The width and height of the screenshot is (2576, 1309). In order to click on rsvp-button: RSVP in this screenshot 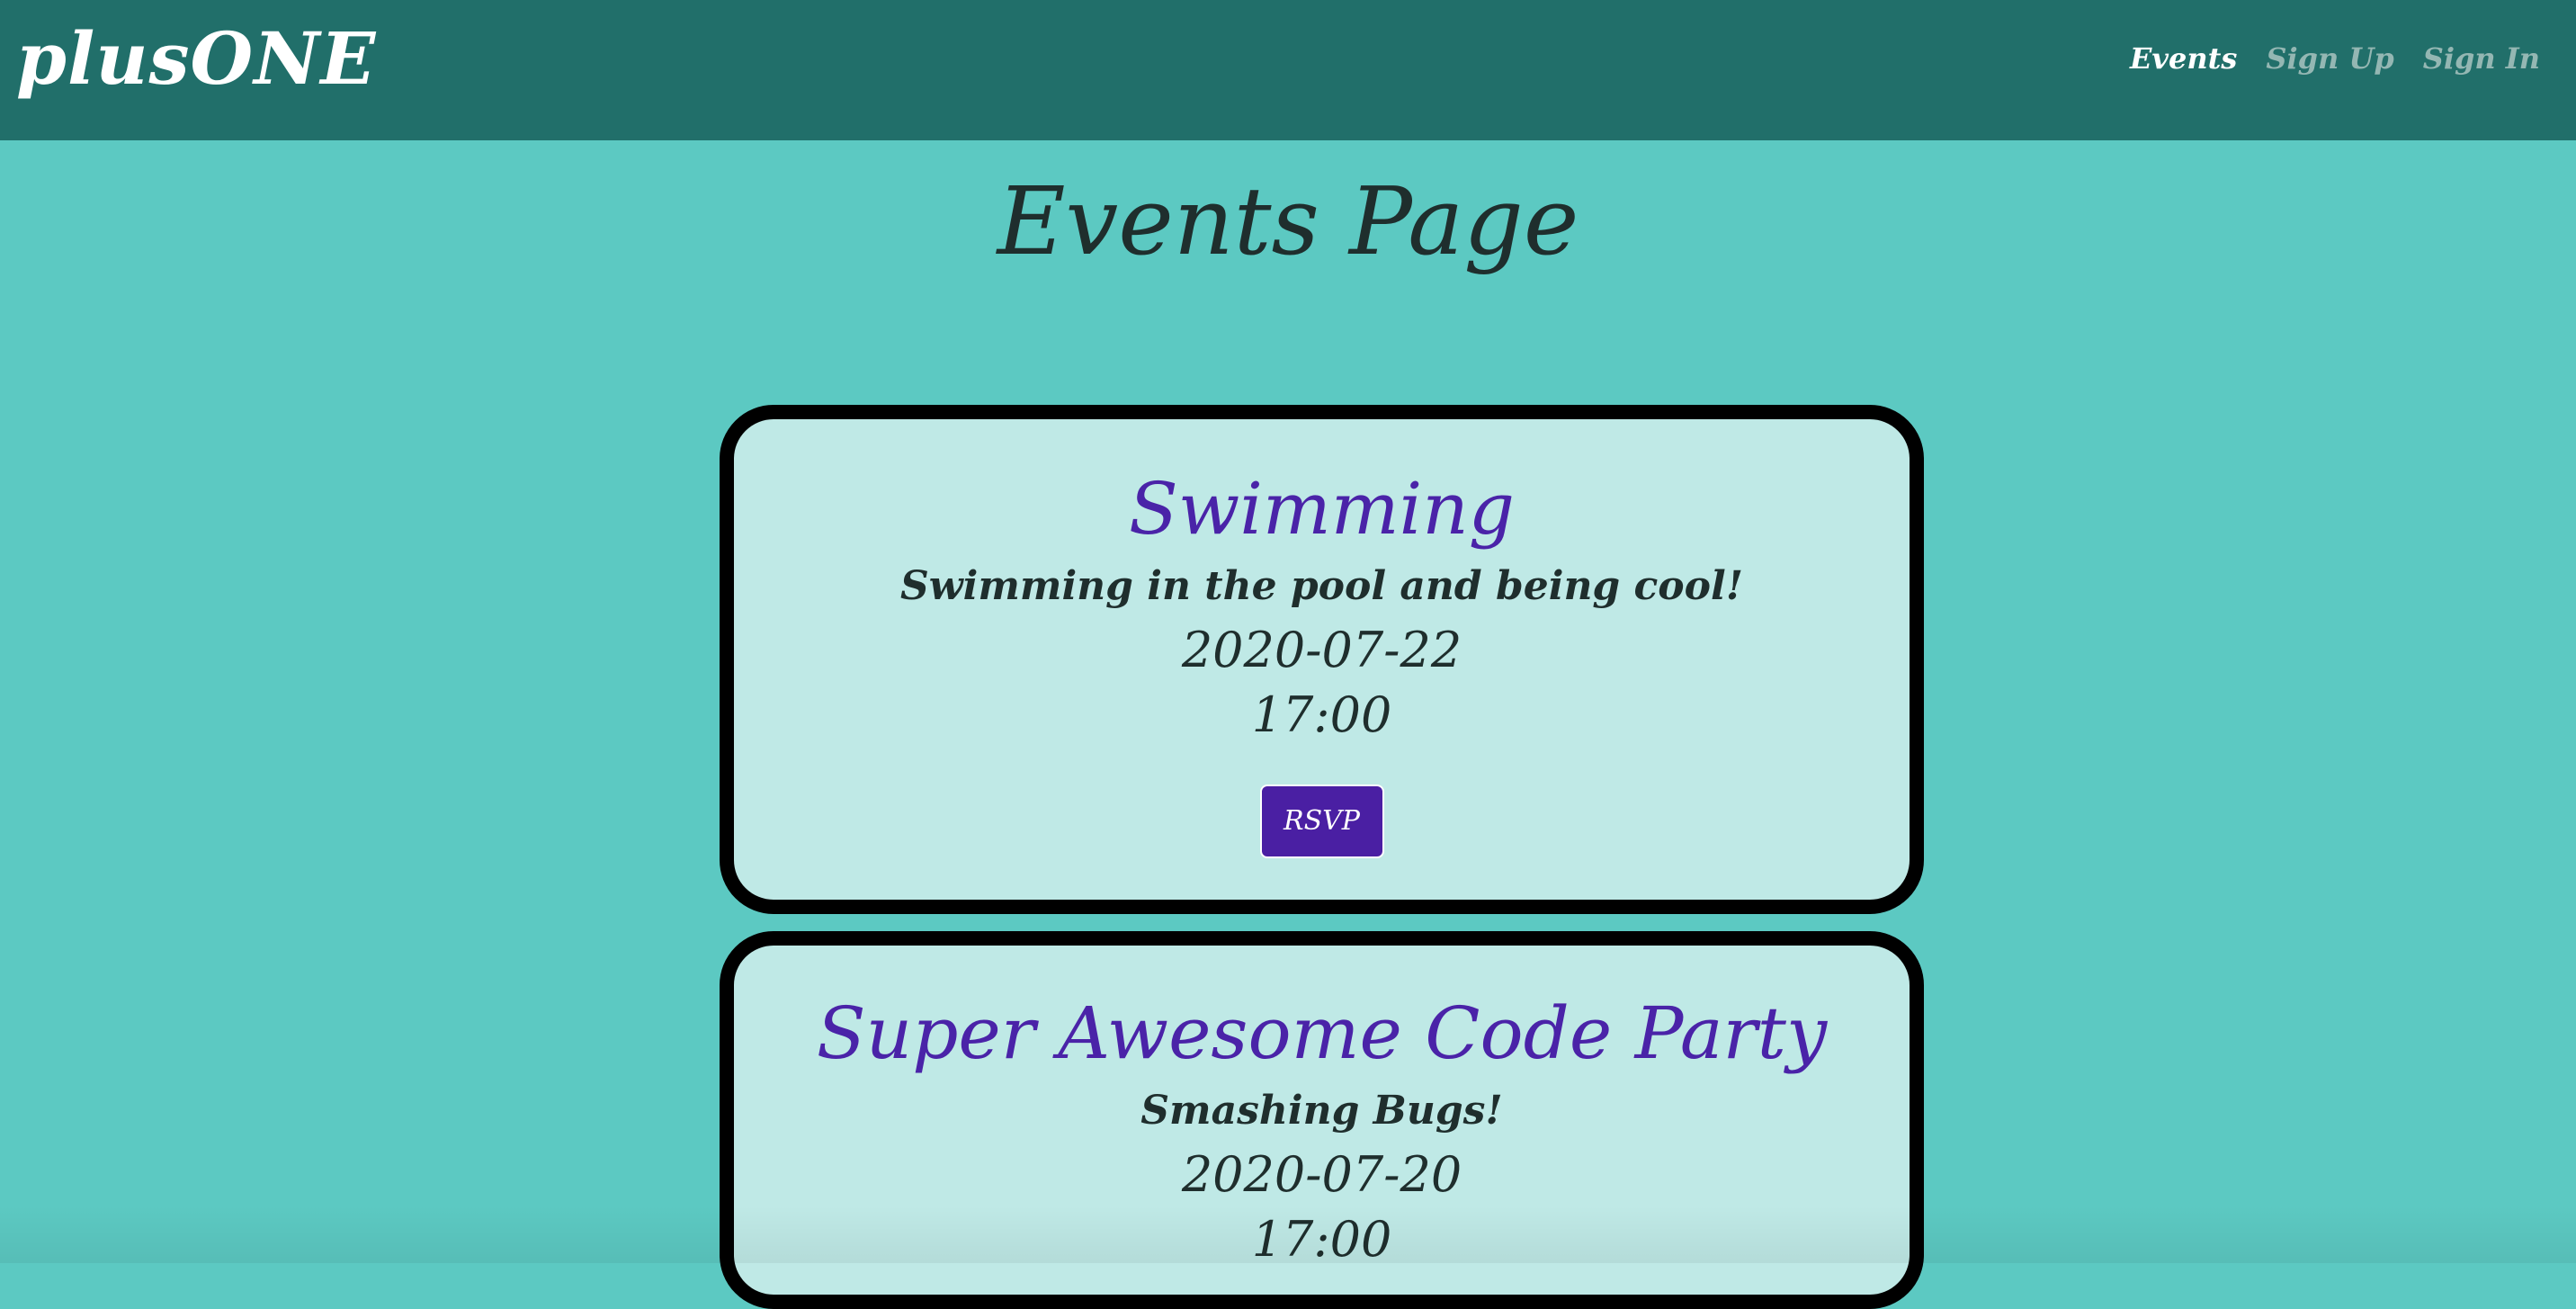, I will do `click(1321, 821)`.